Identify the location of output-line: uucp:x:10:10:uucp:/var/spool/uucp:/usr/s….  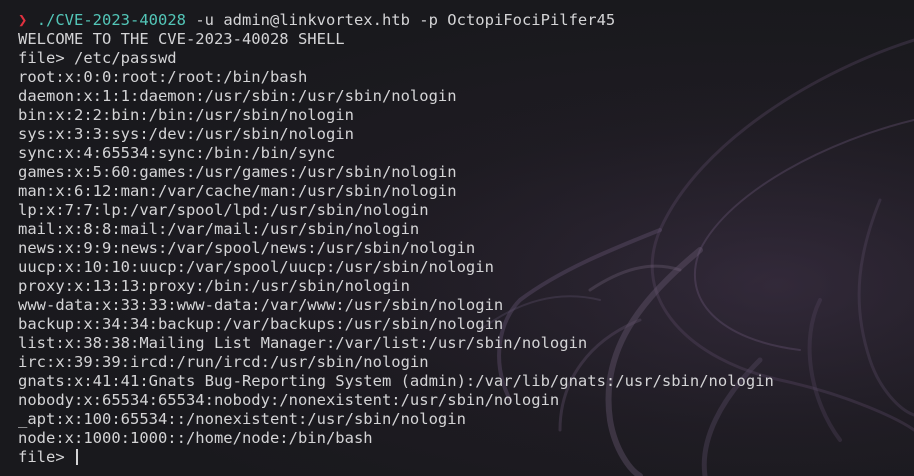
(256, 267).